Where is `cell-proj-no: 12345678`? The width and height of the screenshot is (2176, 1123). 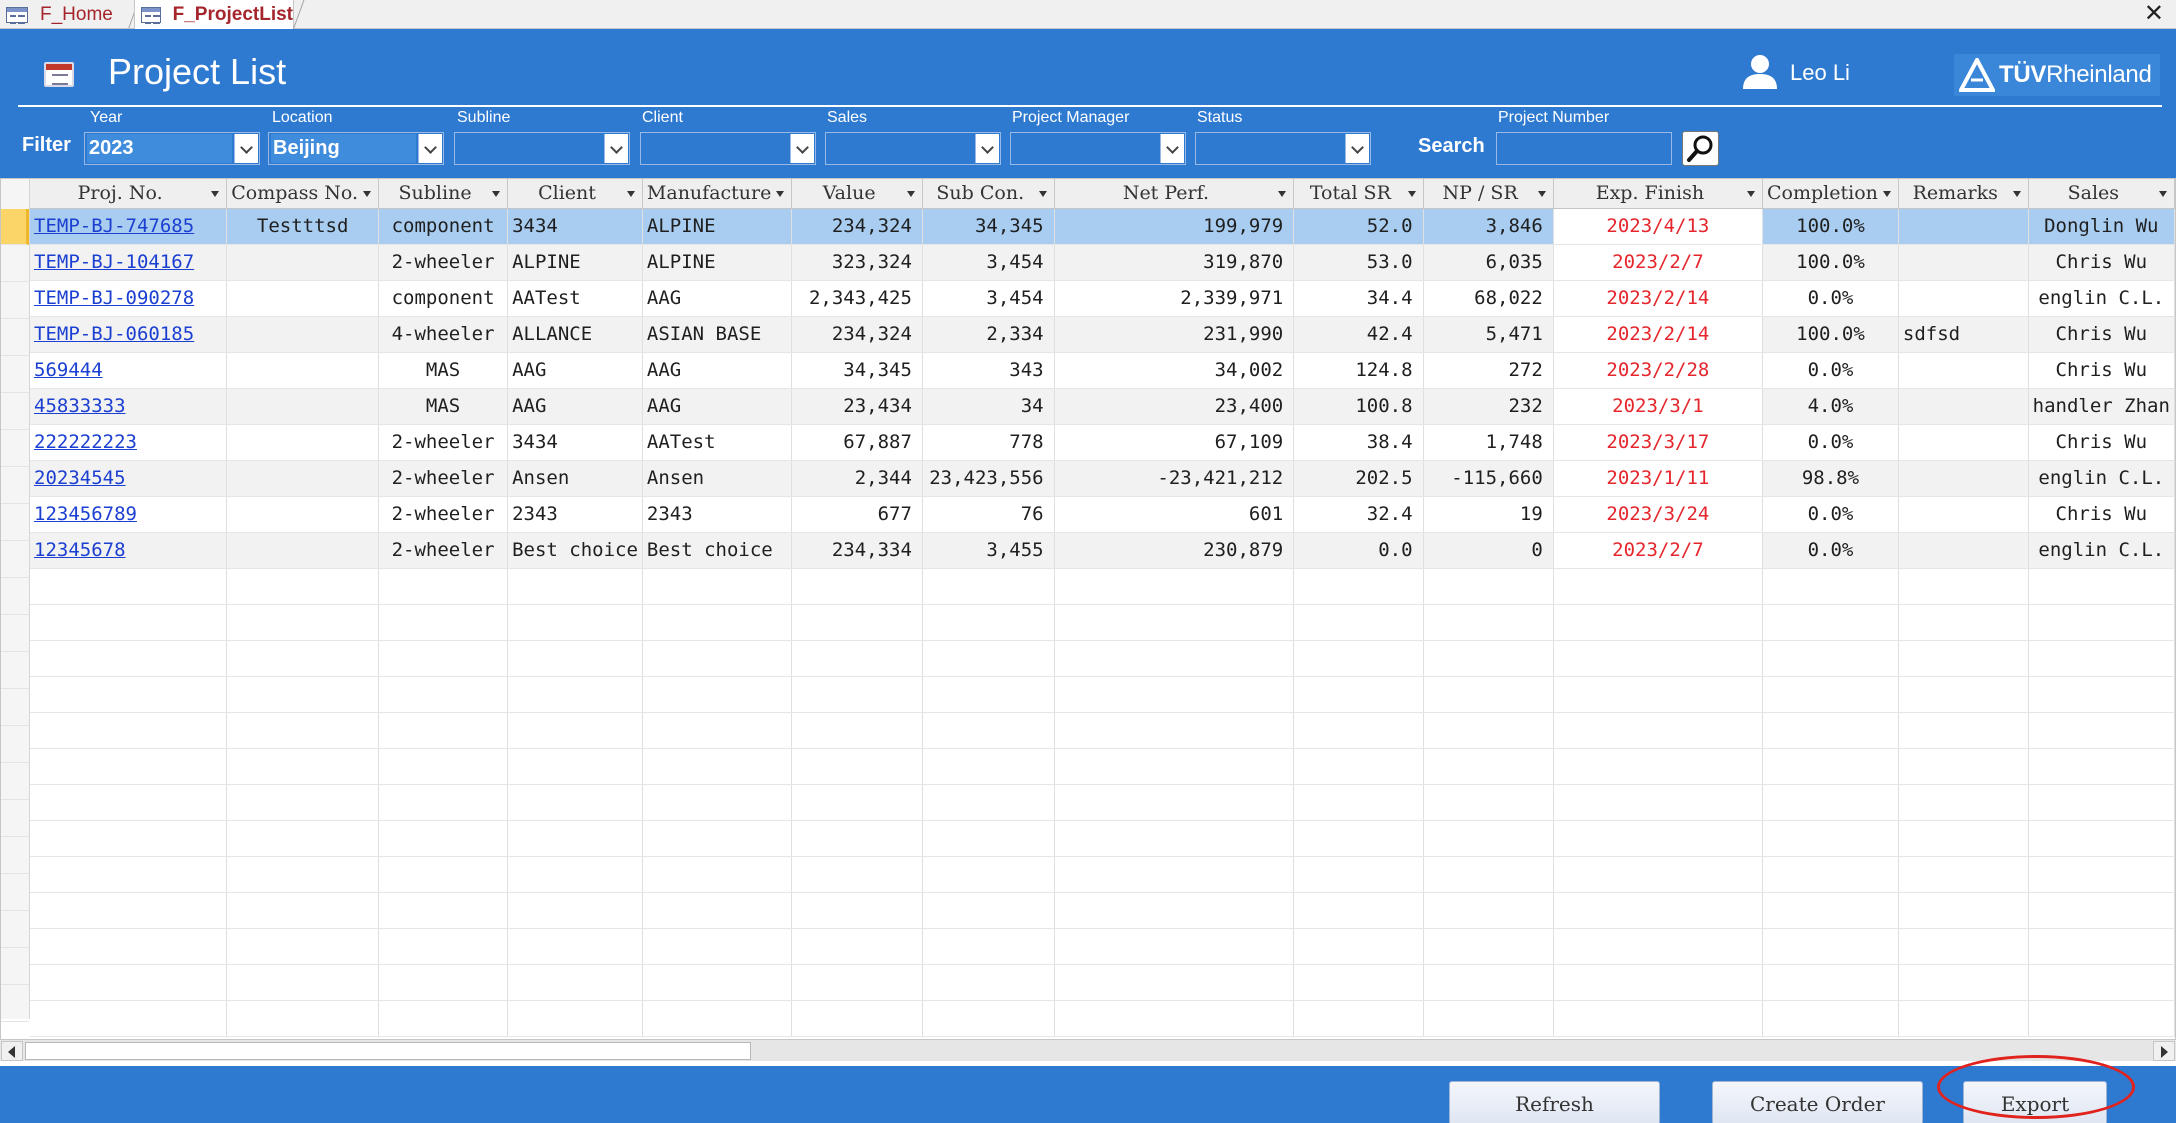
cell-proj-no: 12345678 is located at coordinates (129, 550).